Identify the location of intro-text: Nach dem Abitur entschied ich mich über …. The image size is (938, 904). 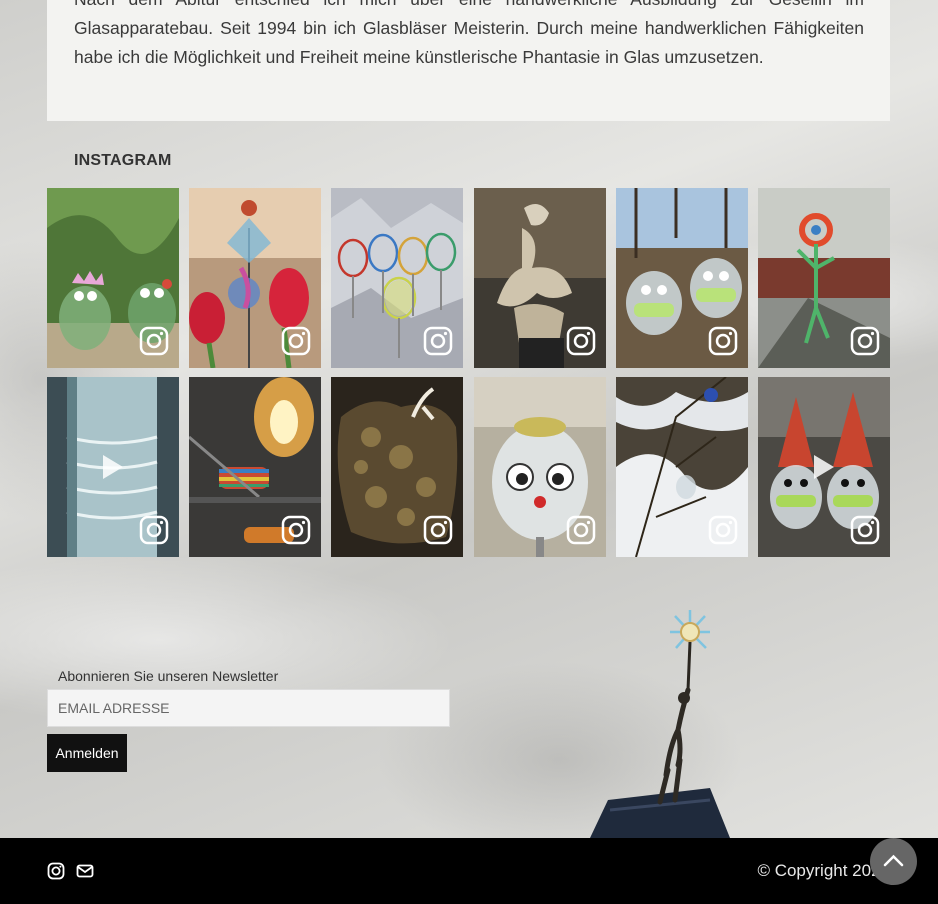
(469, 33).